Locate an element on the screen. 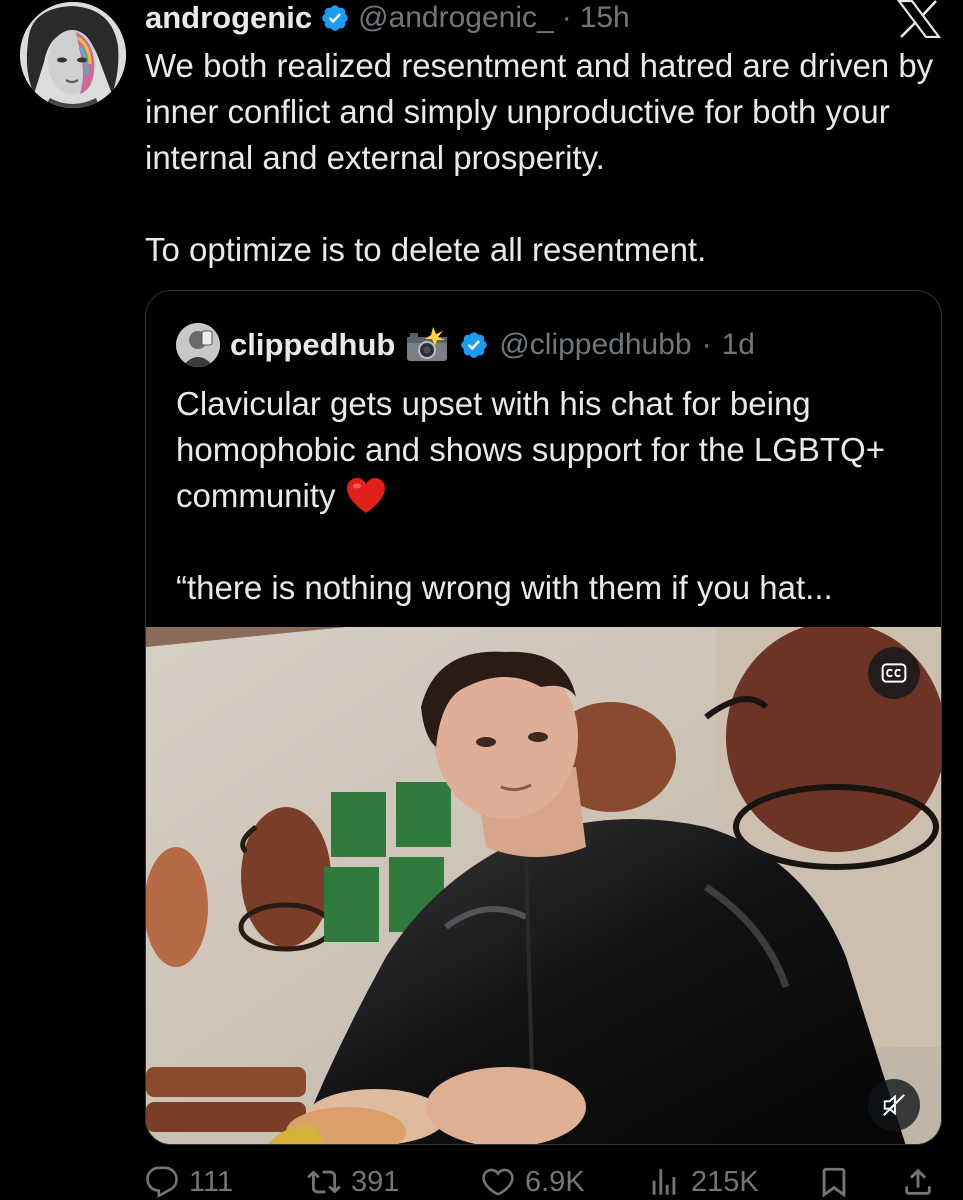  like-button: 6.9K is located at coordinates (533, 1181).